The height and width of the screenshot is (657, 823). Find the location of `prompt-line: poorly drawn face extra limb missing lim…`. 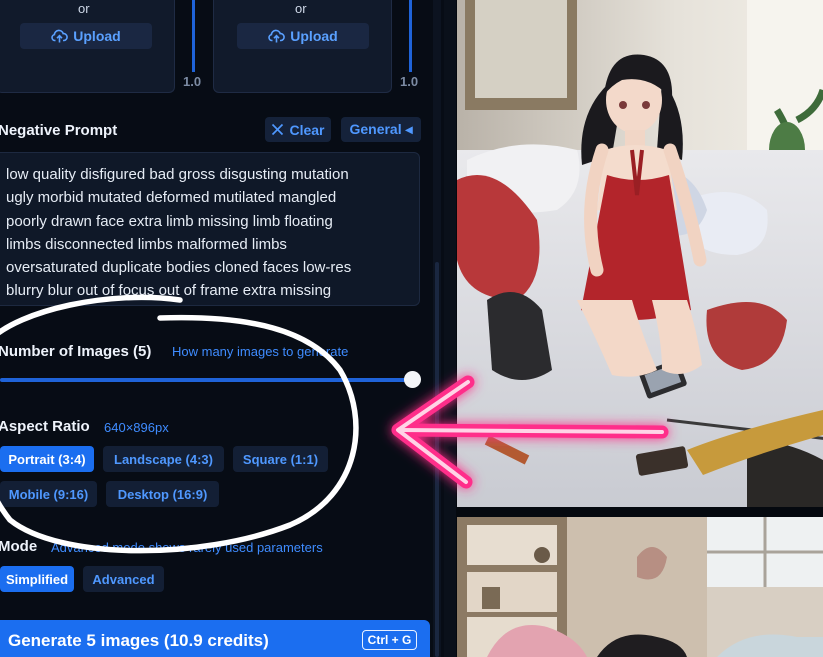

prompt-line: poorly drawn face extra limb missing lim… is located at coordinates (169, 221).